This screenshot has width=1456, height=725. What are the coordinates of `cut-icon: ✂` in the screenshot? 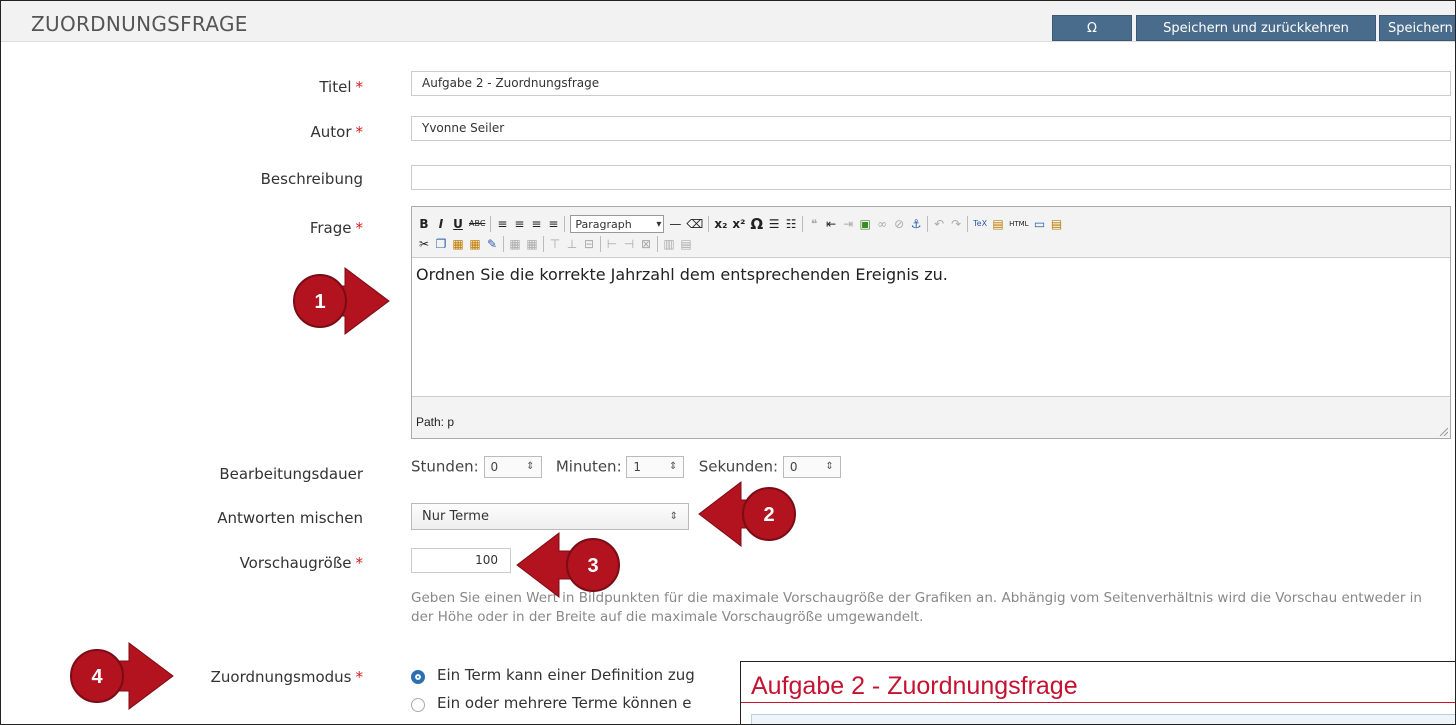 It's located at (424, 244).